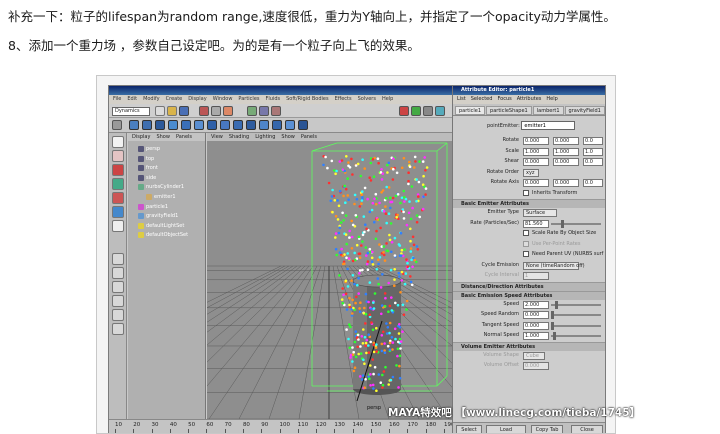  I want to click on rotate-axis-y-field: 0.000, so click(566, 183).